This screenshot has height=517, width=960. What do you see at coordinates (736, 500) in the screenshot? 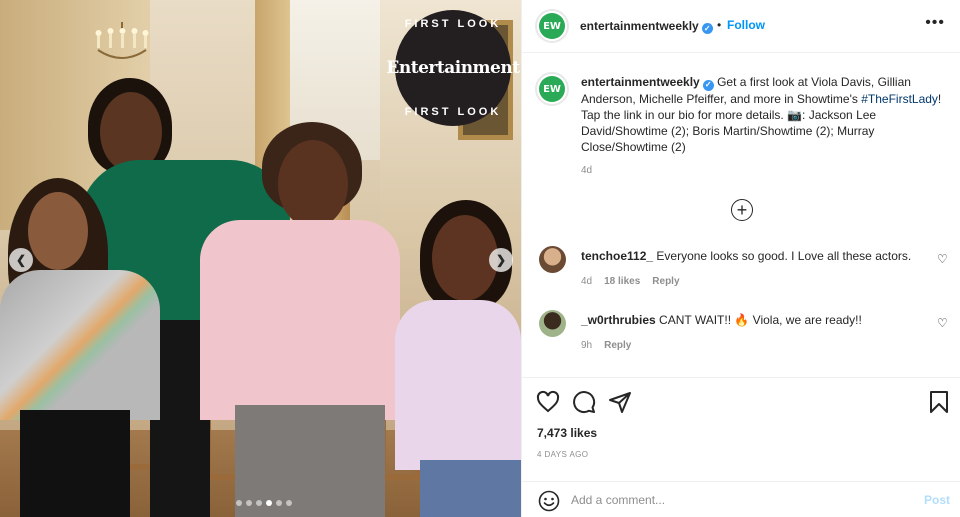
I see `comment-input` at bounding box center [736, 500].